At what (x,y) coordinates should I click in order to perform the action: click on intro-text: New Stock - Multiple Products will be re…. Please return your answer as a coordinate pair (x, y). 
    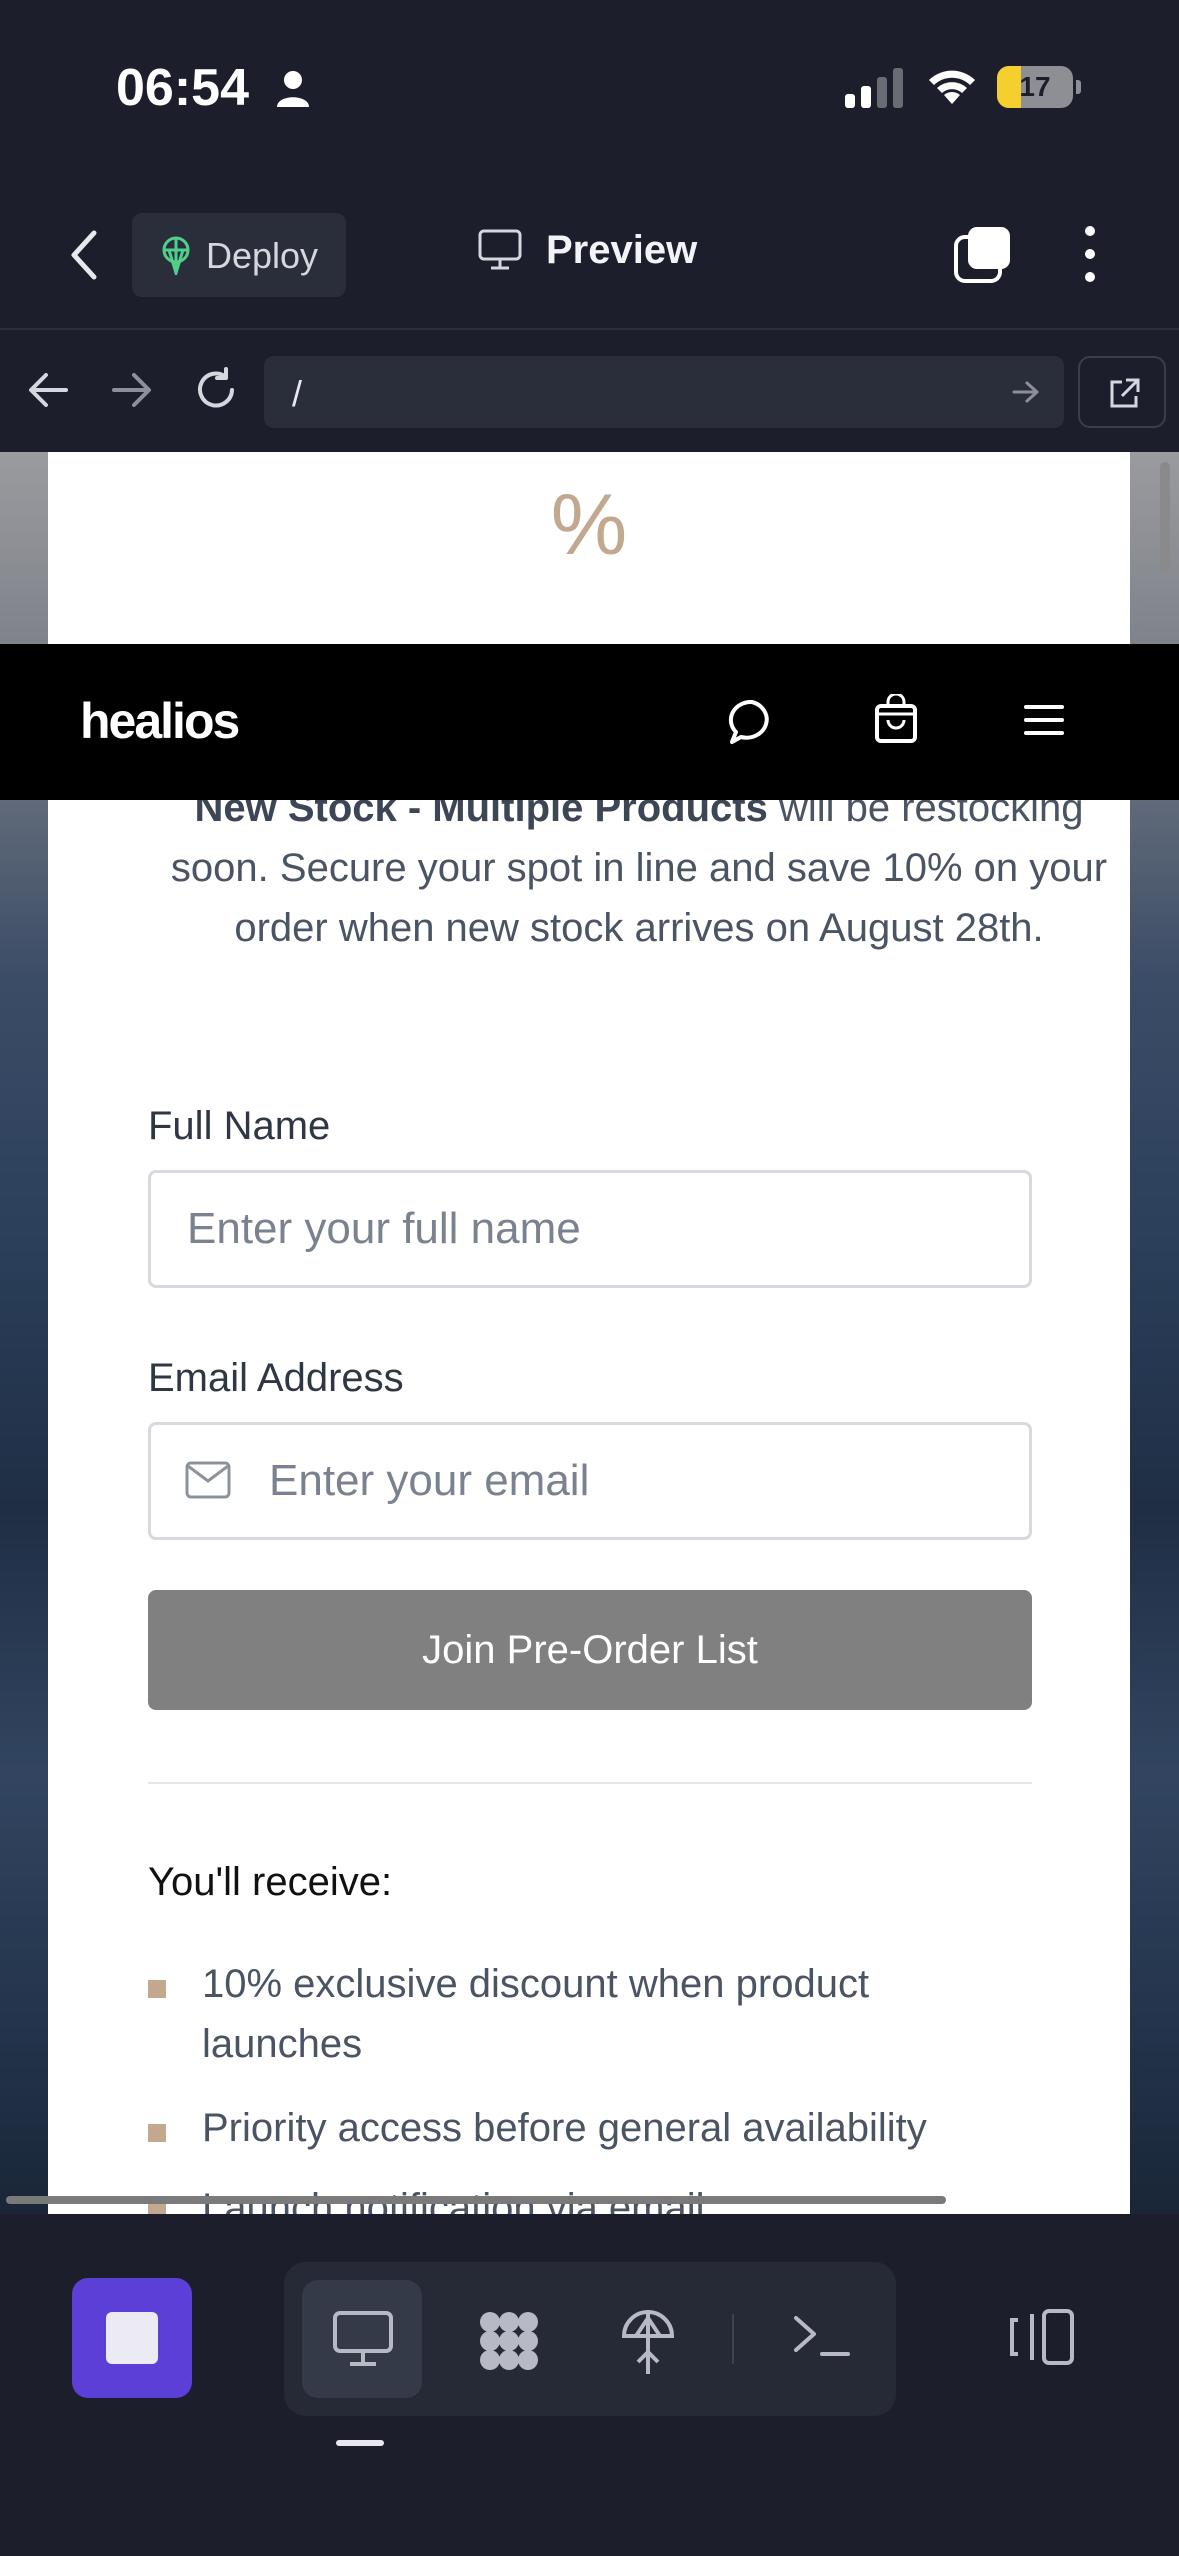
    Looking at the image, I should click on (639, 868).